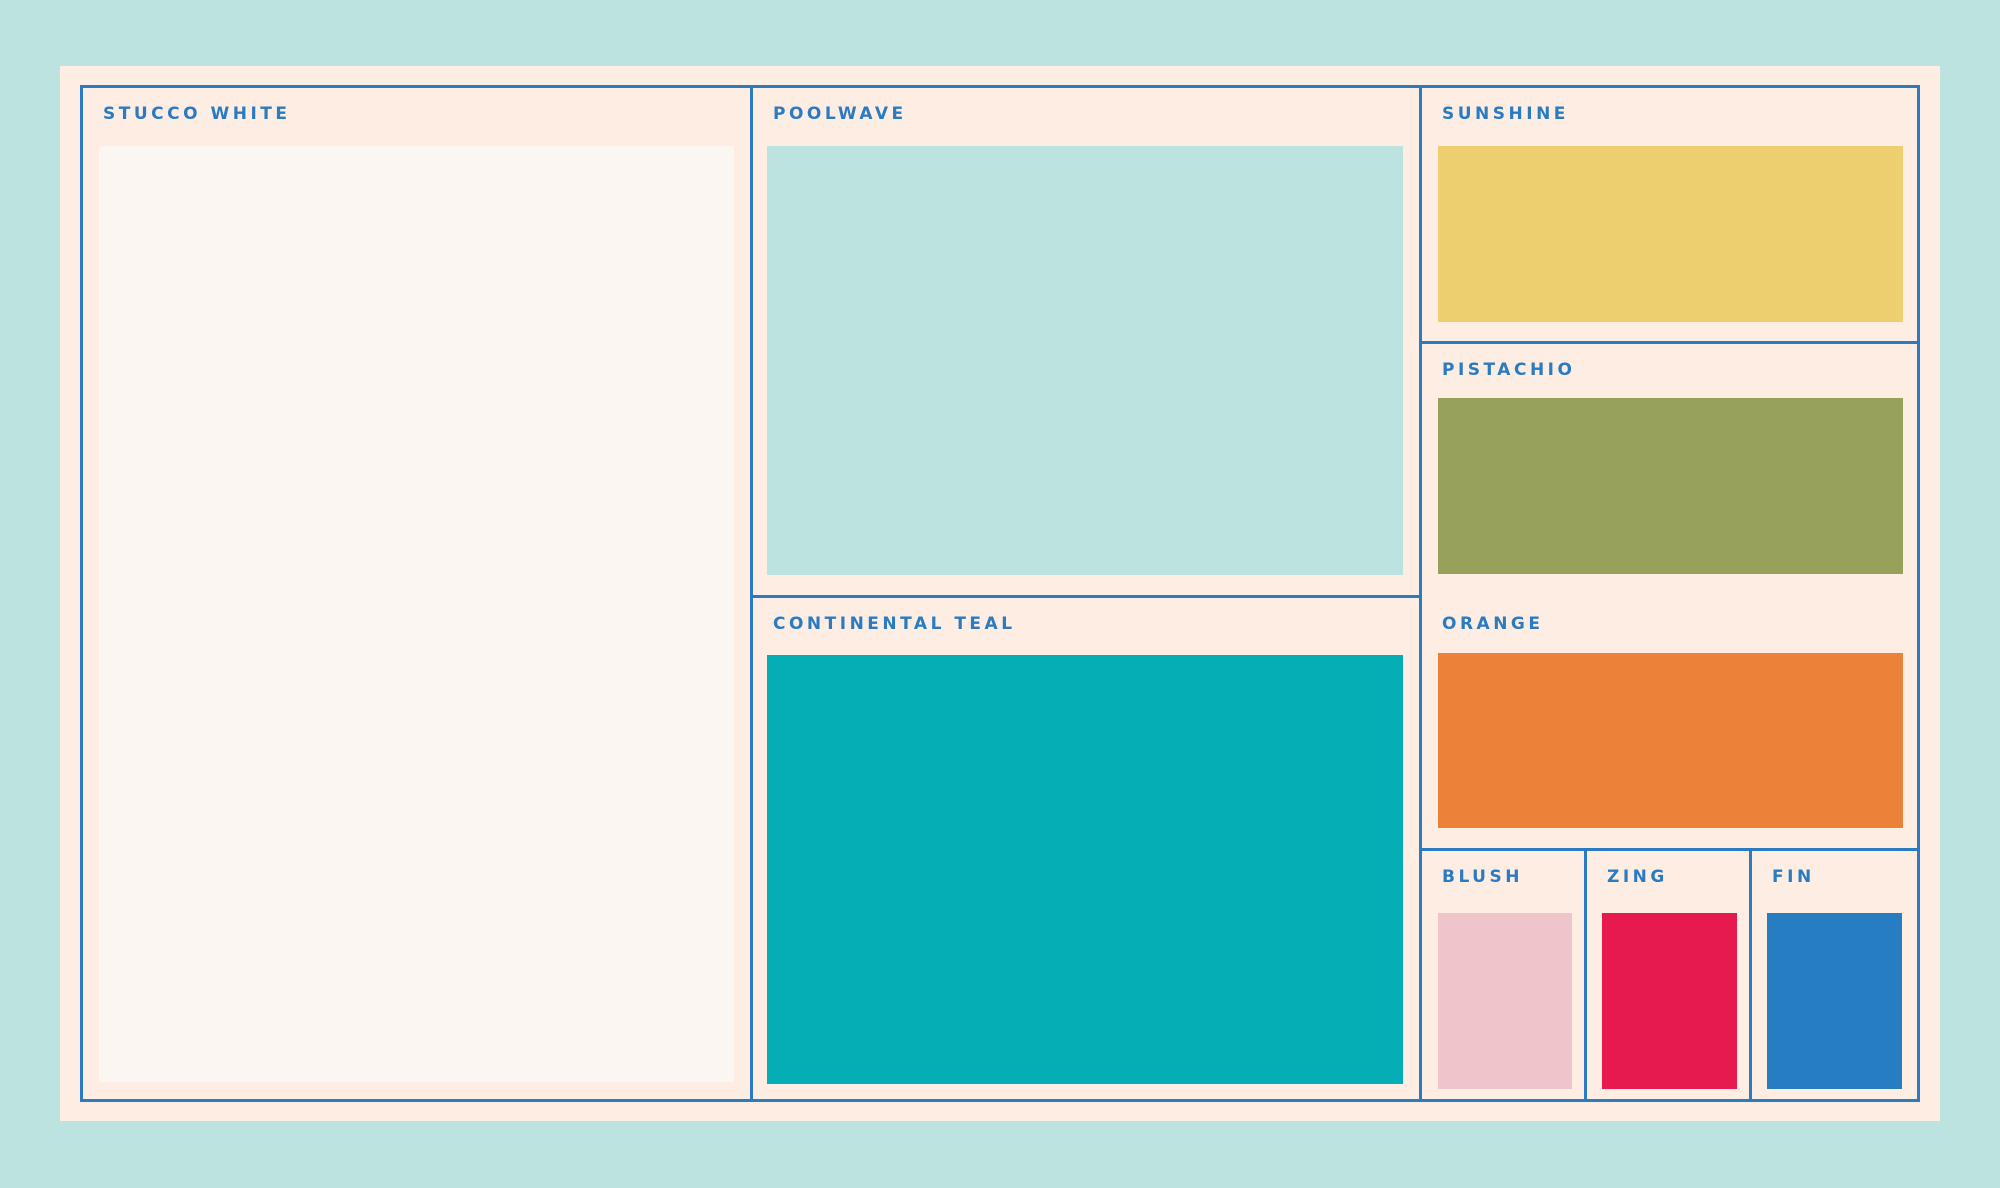 The image size is (2000, 1188). What do you see at coordinates (197, 114) in the screenshot?
I see `swatch-label-stucco-white: STUCCO WHITE` at bounding box center [197, 114].